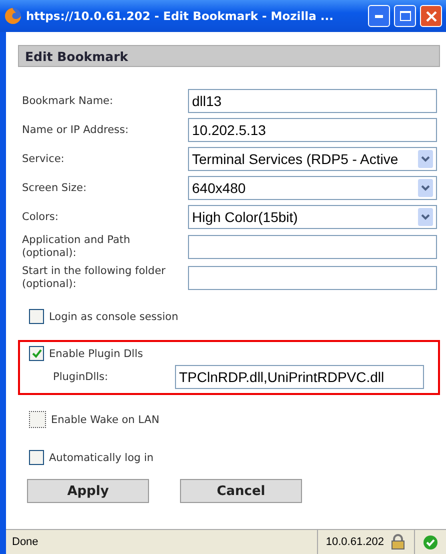 The image size is (446, 554). What do you see at coordinates (77, 247) in the screenshot?
I see `field-label: Application and Path (optional):` at bounding box center [77, 247].